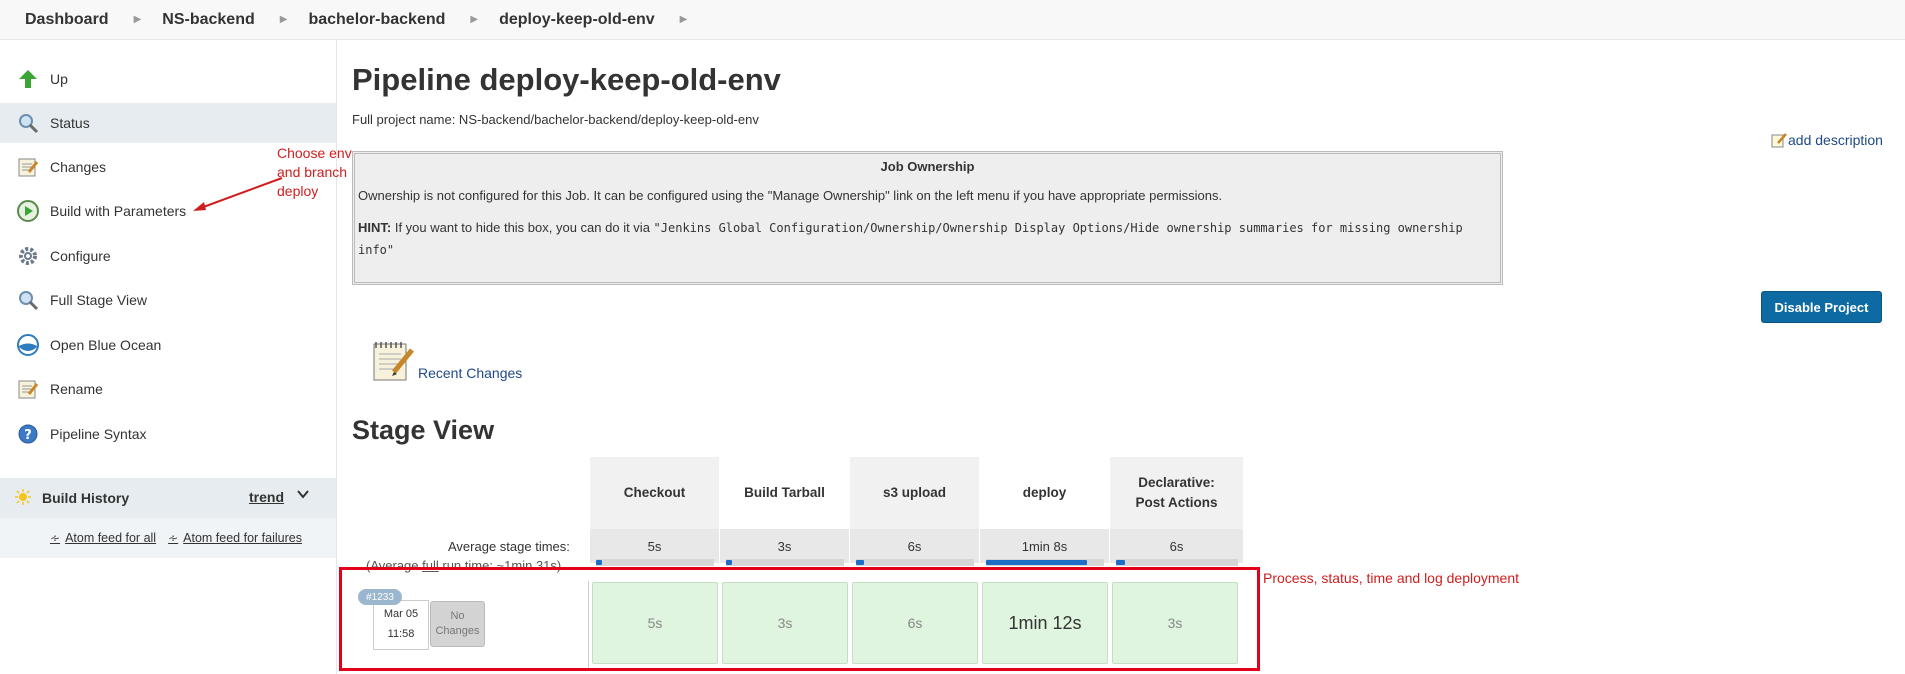  What do you see at coordinates (98, 300) in the screenshot?
I see `sidebar-item-label: Full Stage View` at bounding box center [98, 300].